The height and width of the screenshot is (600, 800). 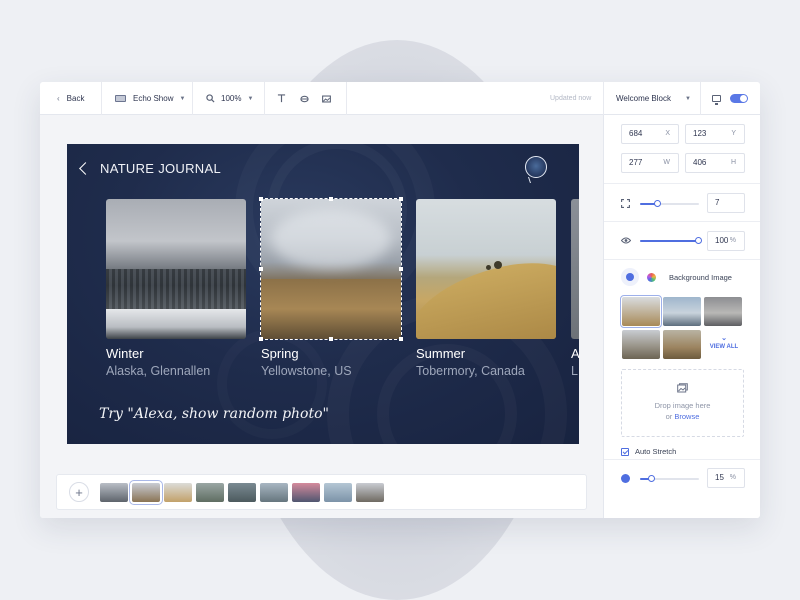 I want to click on filmstrip: +, so click(x=321, y=492).